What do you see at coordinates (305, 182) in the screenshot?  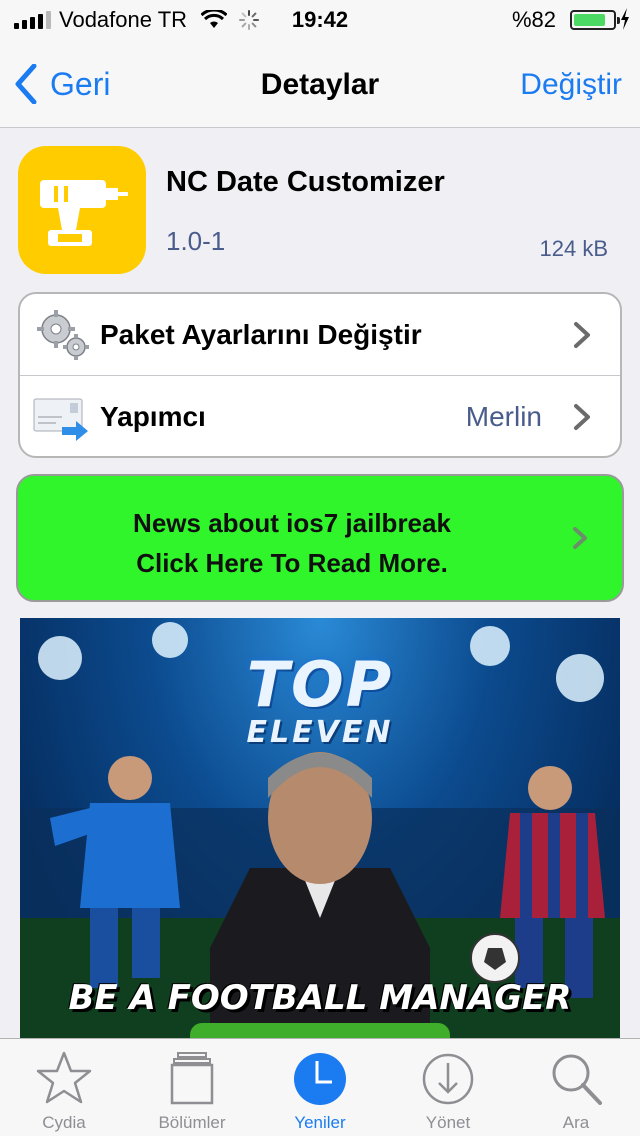 I see `package-name: NC Date Customizer` at bounding box center [305, 182].